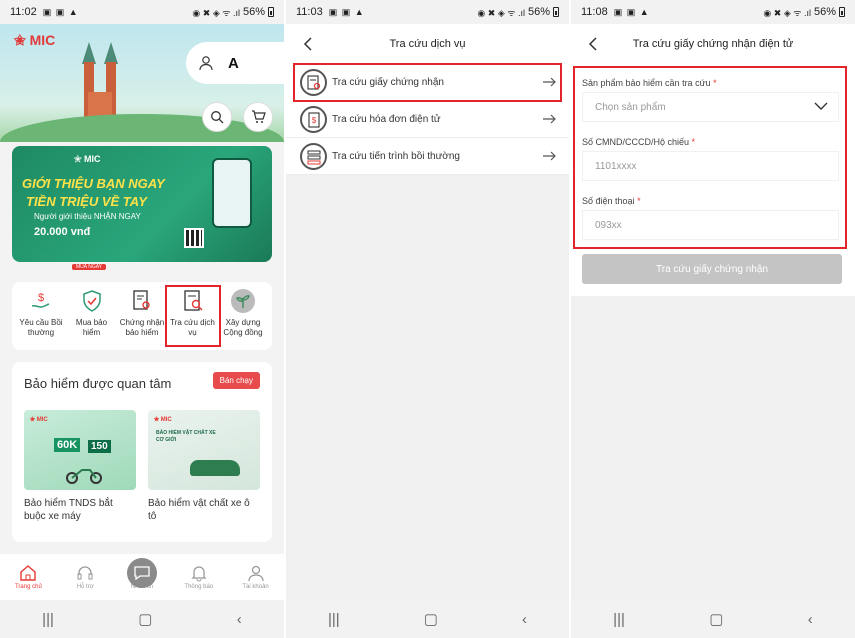 The image size is (855, 638). I want to click on shield-check-icon, so click(91, 301).